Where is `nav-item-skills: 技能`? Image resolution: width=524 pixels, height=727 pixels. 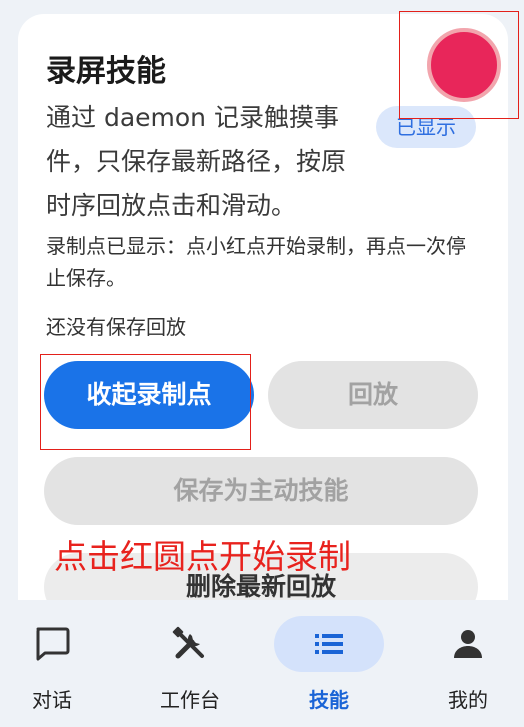 nav-item-skills: 技能 is located at coordinates (329, 663).